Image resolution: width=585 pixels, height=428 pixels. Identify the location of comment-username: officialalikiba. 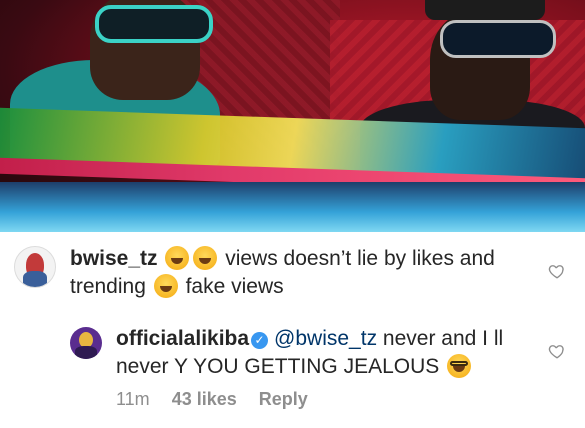
(182, 338).